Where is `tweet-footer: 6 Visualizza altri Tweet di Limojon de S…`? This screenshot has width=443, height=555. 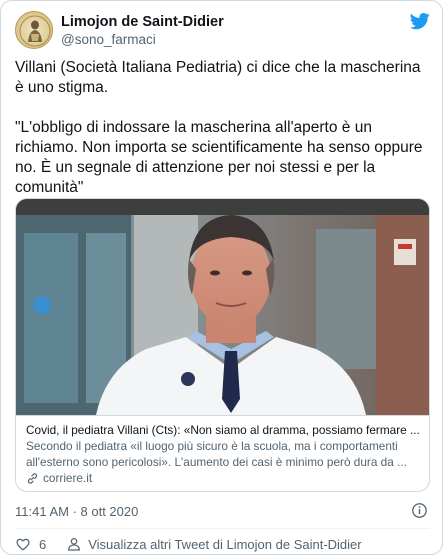
tweet-footer: 6 Visualizza altri Tweet di Limojon de S… is located at coordinates (223, 544).